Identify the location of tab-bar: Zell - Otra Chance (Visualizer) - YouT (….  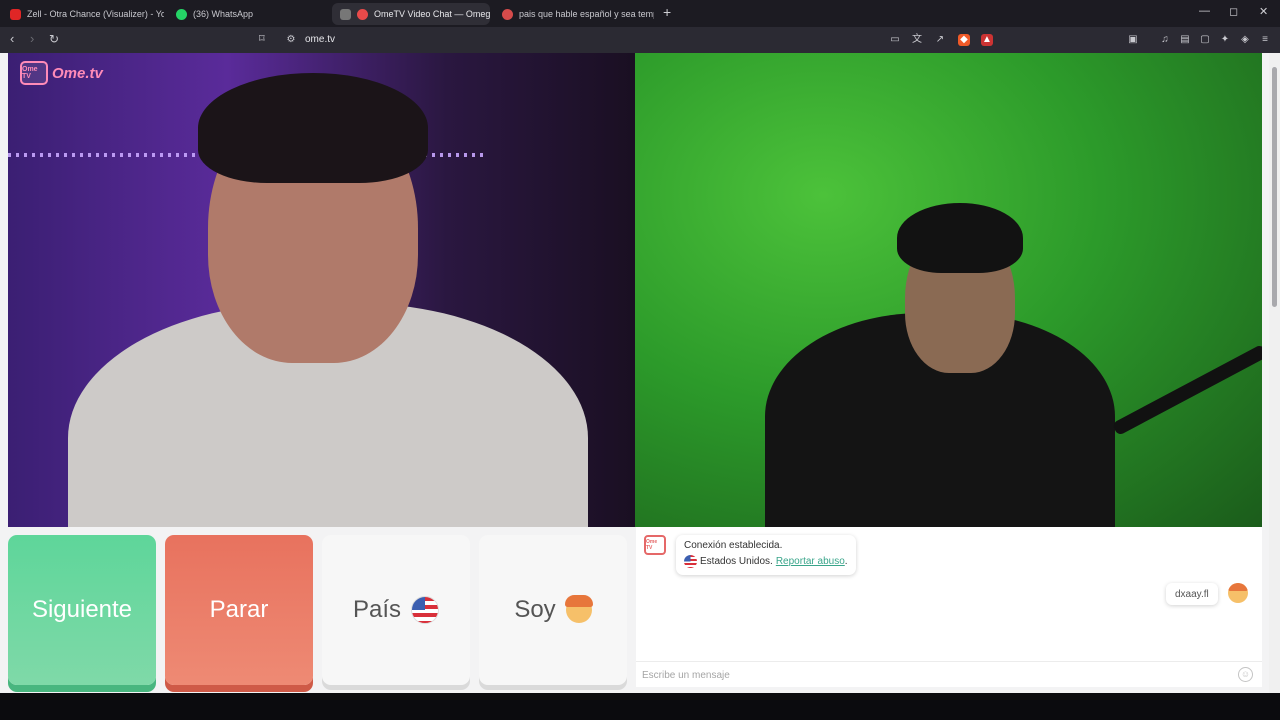
(640, 13).